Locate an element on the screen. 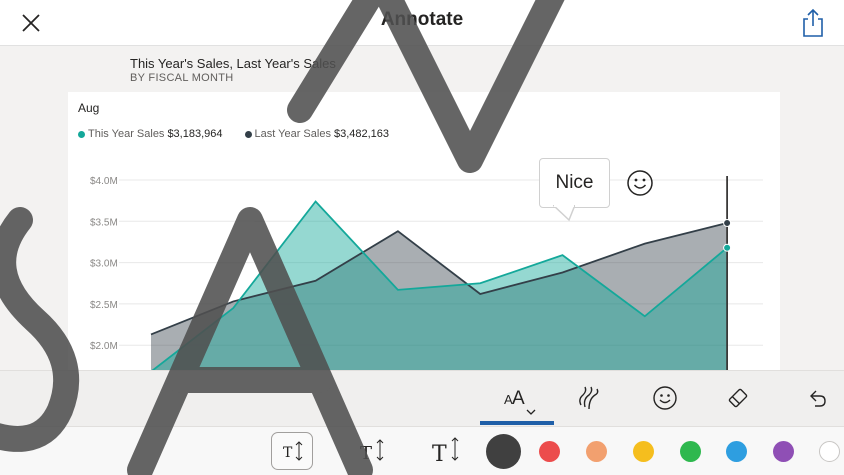 The width and height of the screenshot is (844, 475). y-tick-label: $3.5M is located at coordinates (104, 222).